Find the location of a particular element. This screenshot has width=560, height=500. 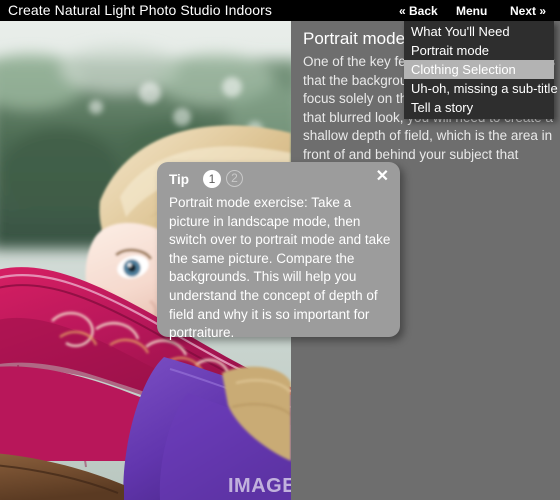

close-icon: ✕ is located at coordinates (382, 177).